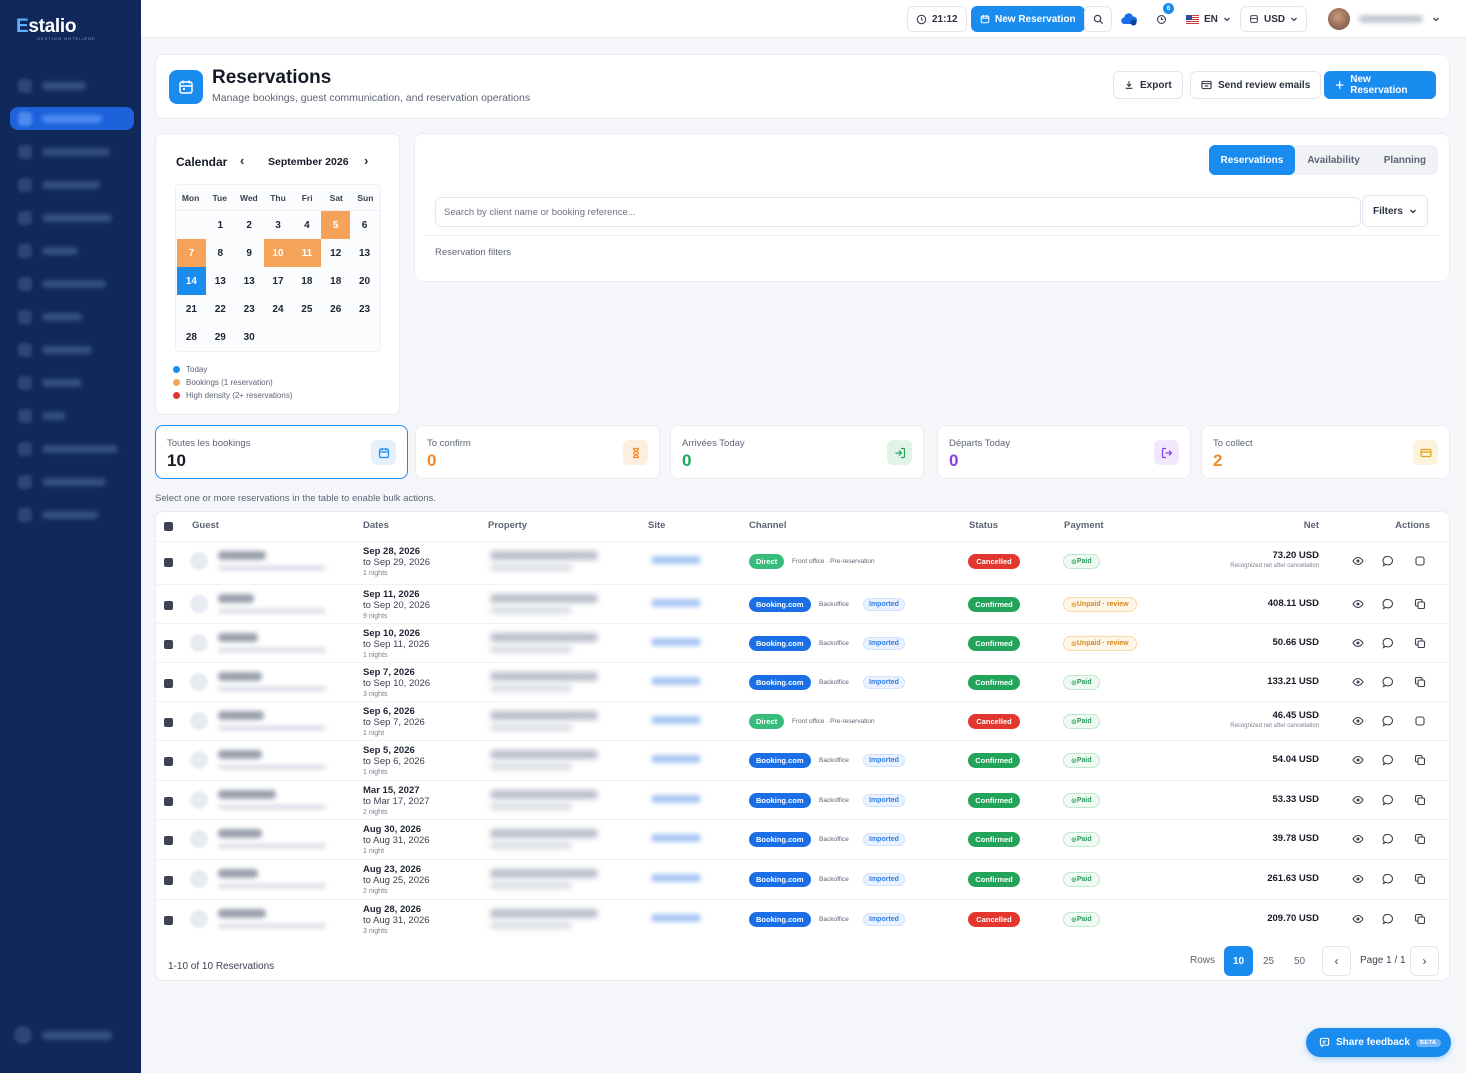  Describe the element at coordinates (364, 281) in the screenshot. I see `calendar-day: 20` at that location.